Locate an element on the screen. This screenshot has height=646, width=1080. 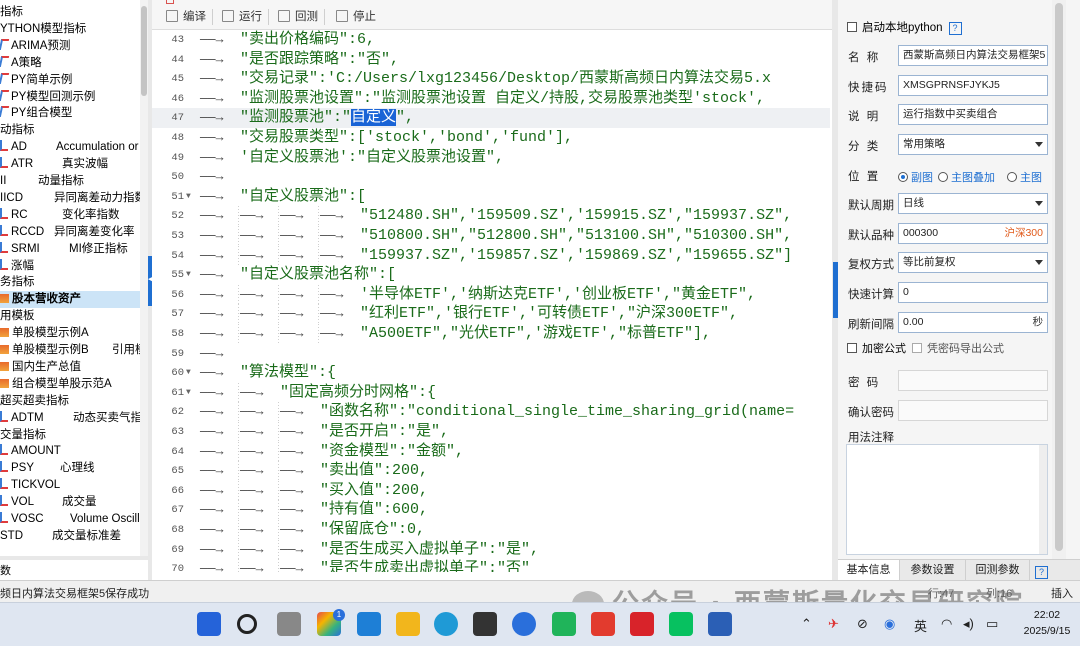
compile-button: 编译 is located at coordinates (186, 17).